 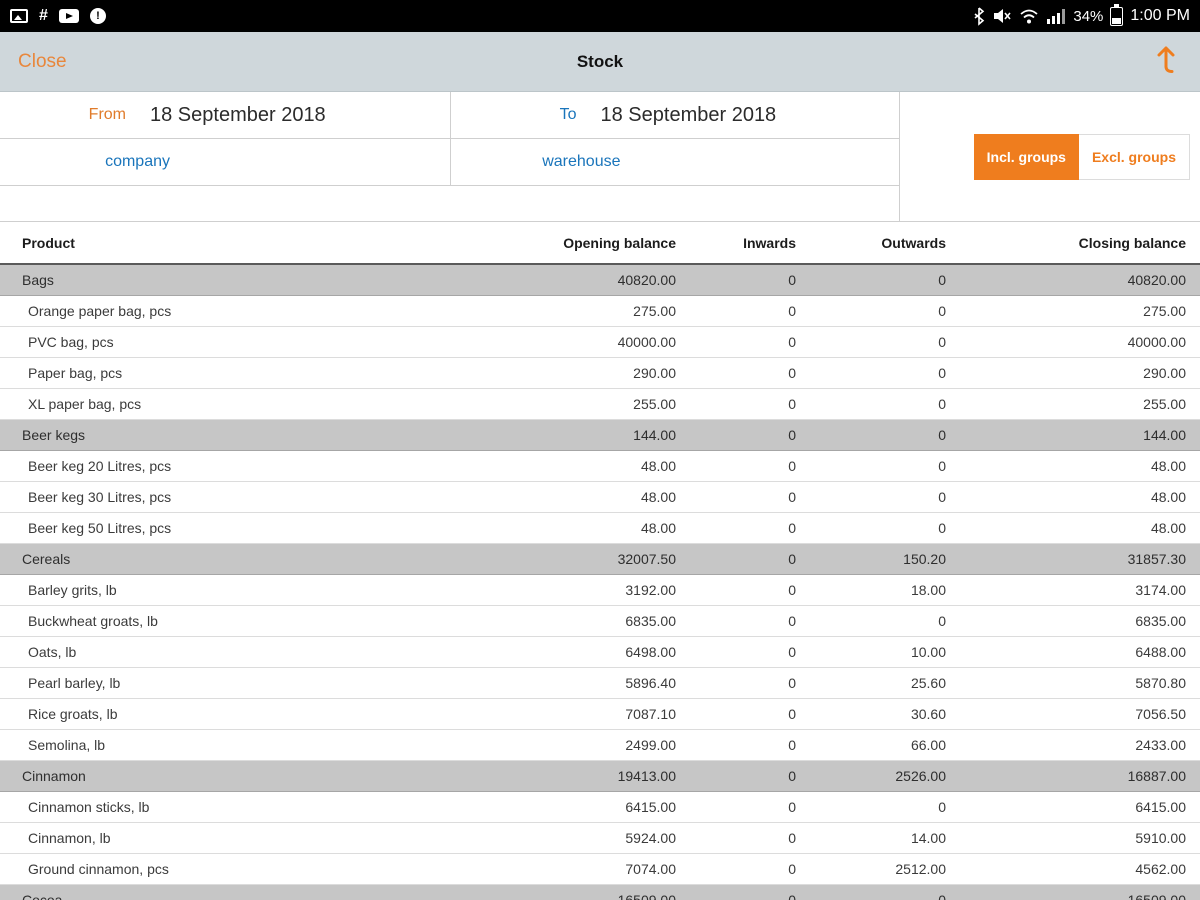 I want to click on cell-product: Cinnamon, so click(x=227, y=775).